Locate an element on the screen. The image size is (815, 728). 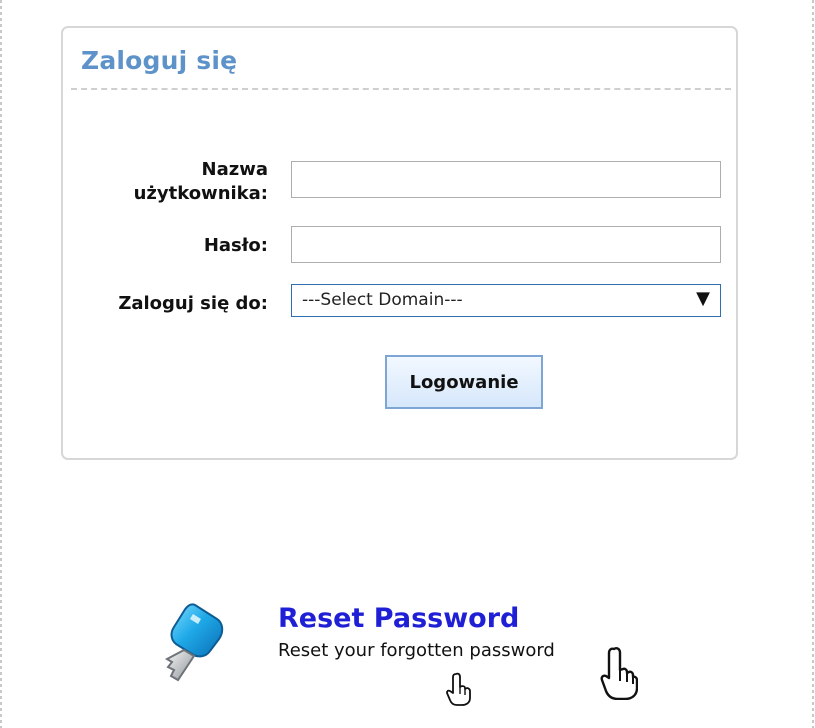
domain-label: Zaloguj się do: is located at coordinates (193, 303).